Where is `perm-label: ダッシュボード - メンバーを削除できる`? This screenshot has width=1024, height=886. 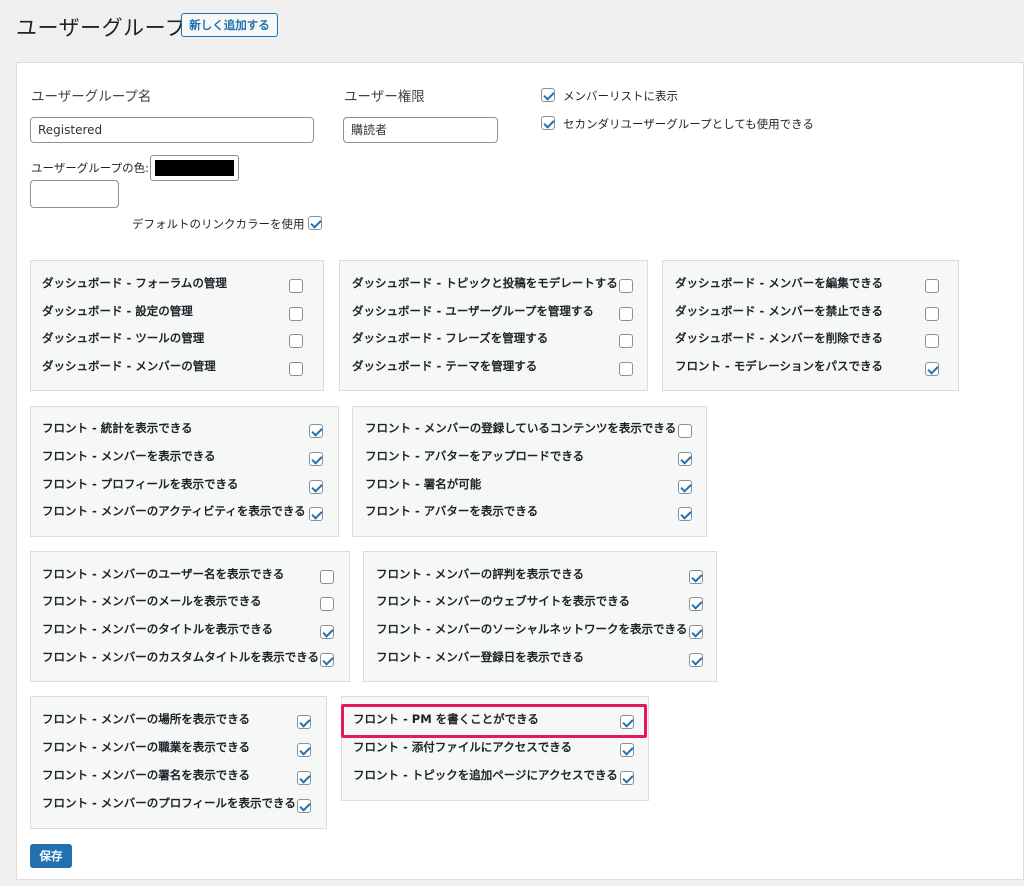
perm-label: ダッシュボード - メンバーを削除できる is located at coordinates (779, 338).